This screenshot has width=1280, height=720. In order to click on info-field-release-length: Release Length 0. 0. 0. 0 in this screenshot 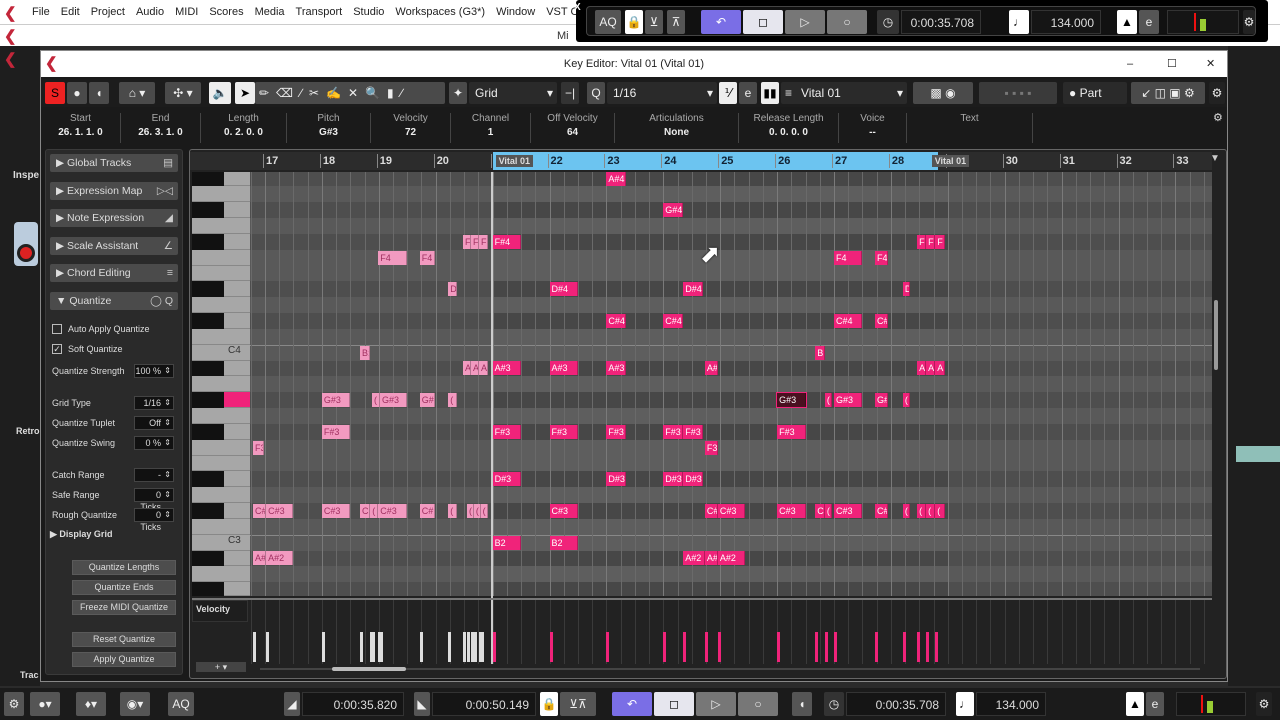, I will do `click(789, 128)`.